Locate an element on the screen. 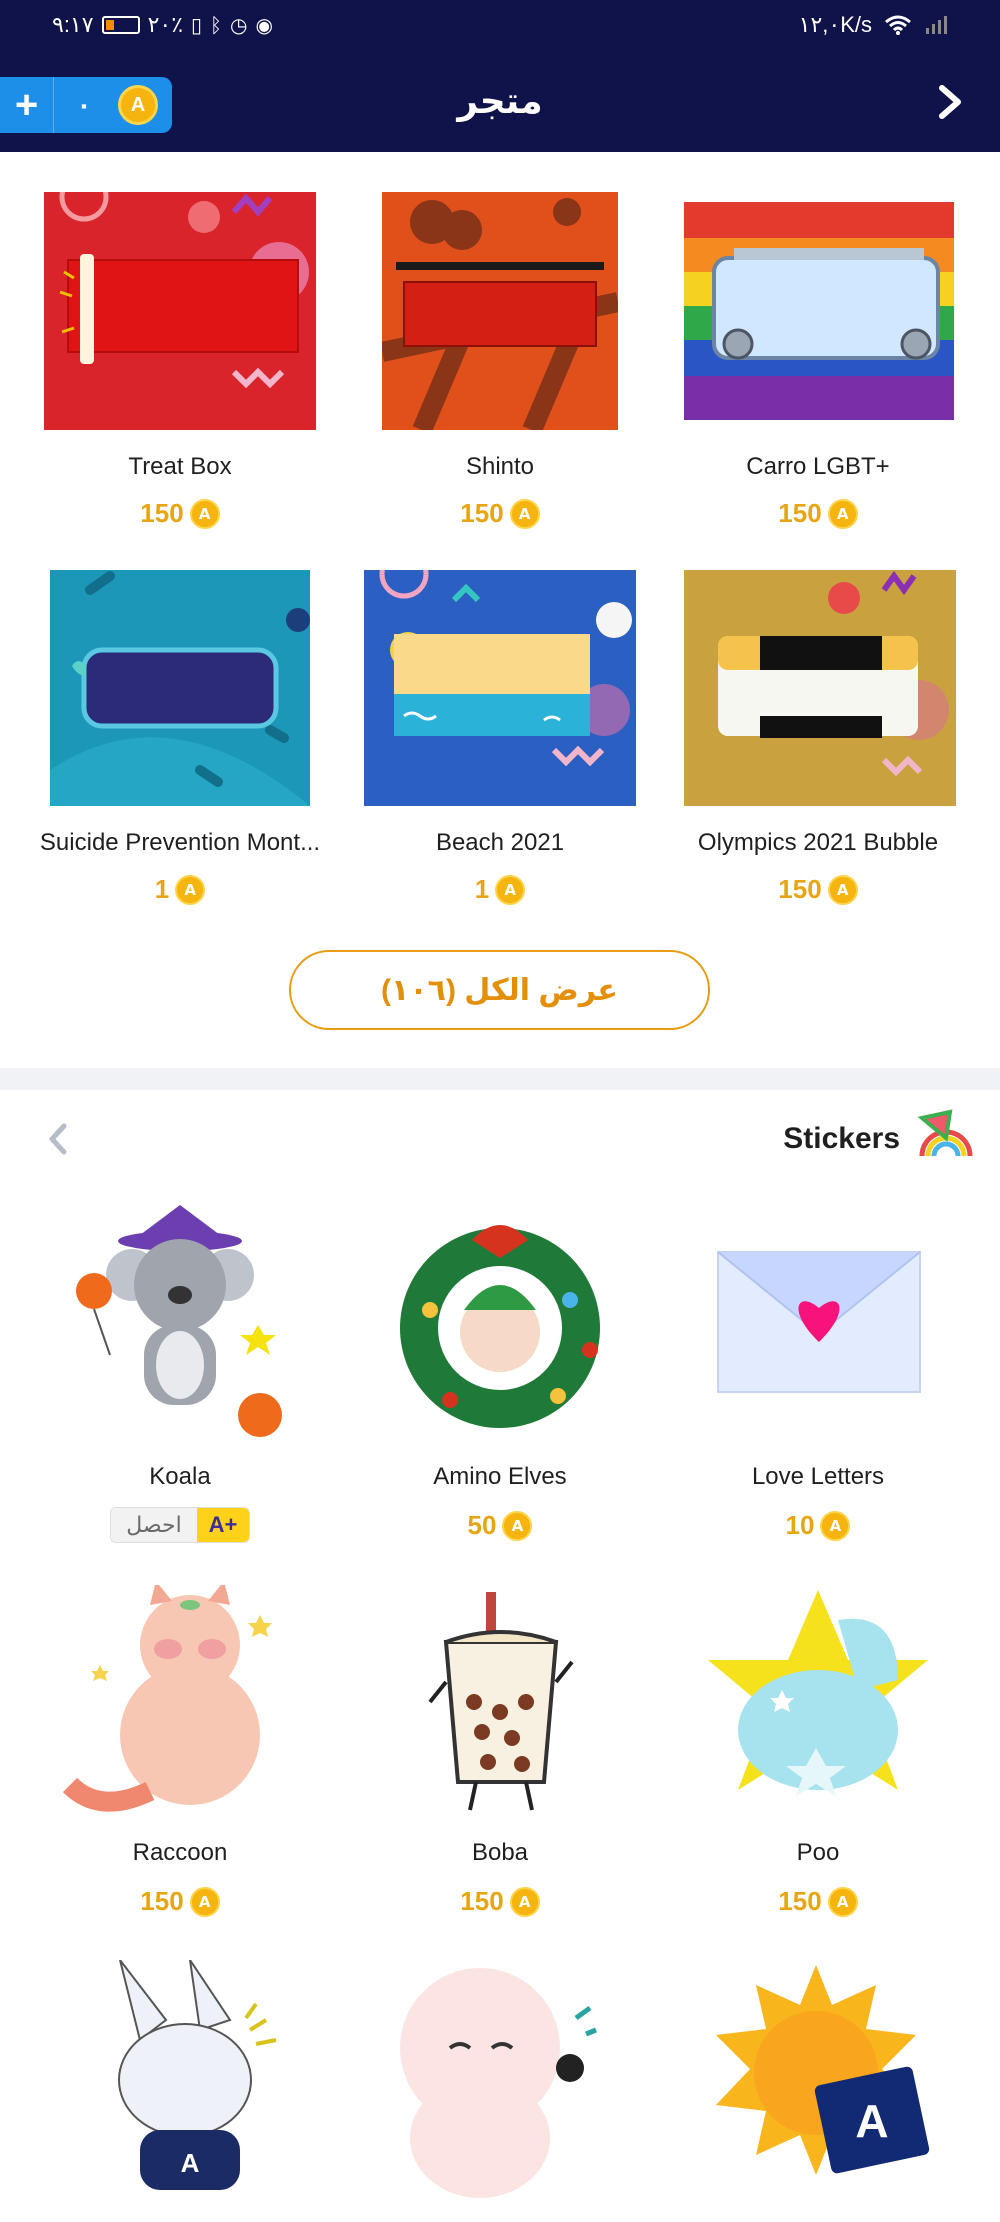 This screenshot has width=1000, height=2222. sticker-name: Koala is located at coordinates (180, 1476).